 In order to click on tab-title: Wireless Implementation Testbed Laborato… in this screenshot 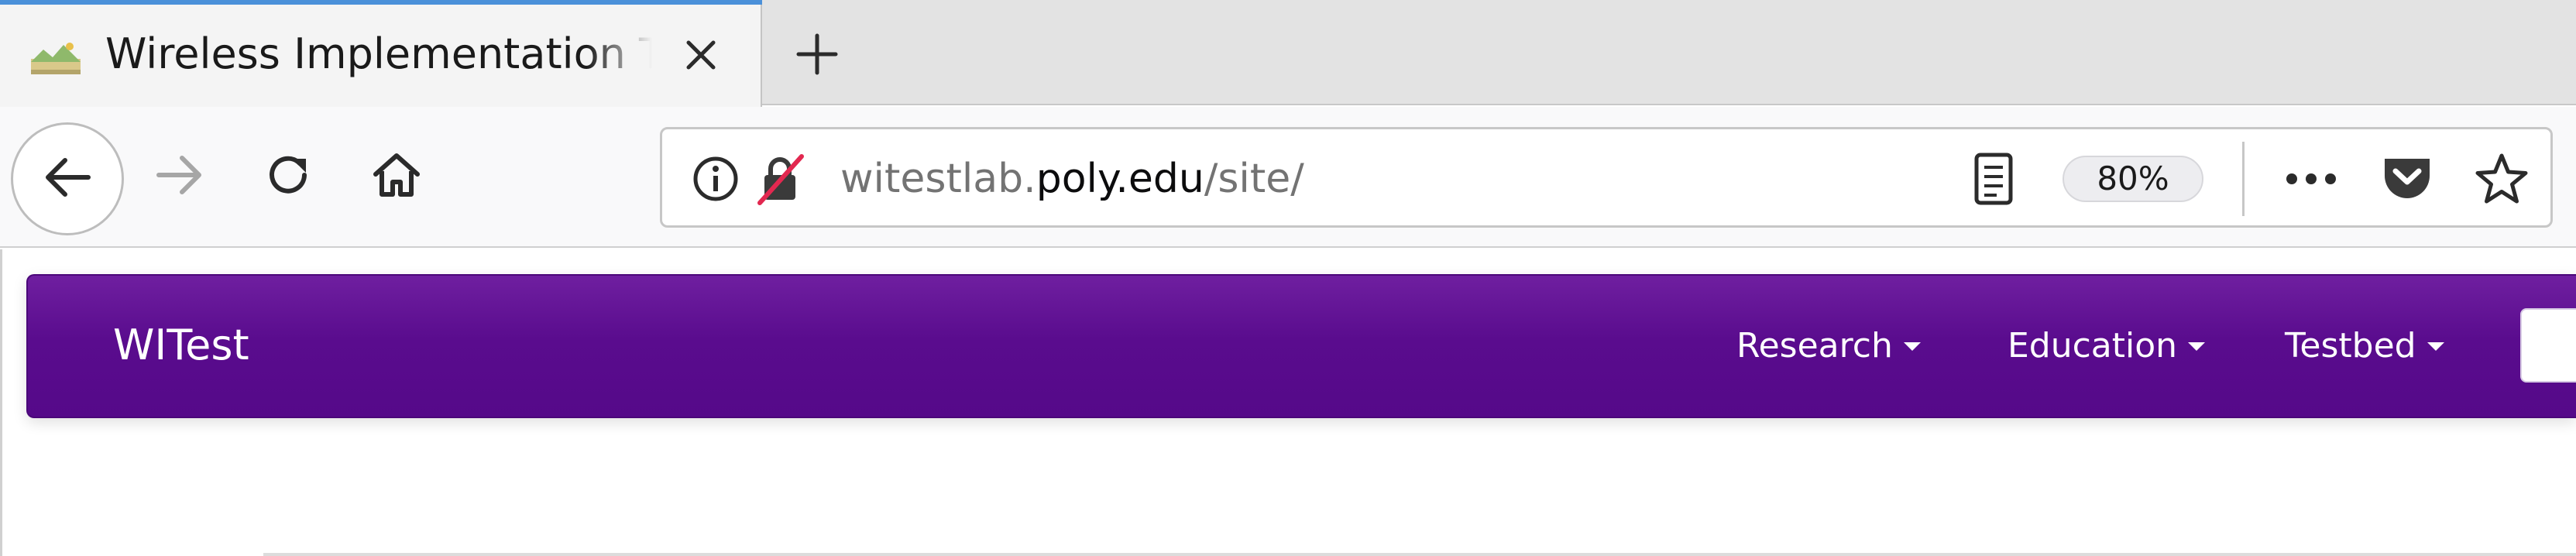, I will do `click(378, 53)`.